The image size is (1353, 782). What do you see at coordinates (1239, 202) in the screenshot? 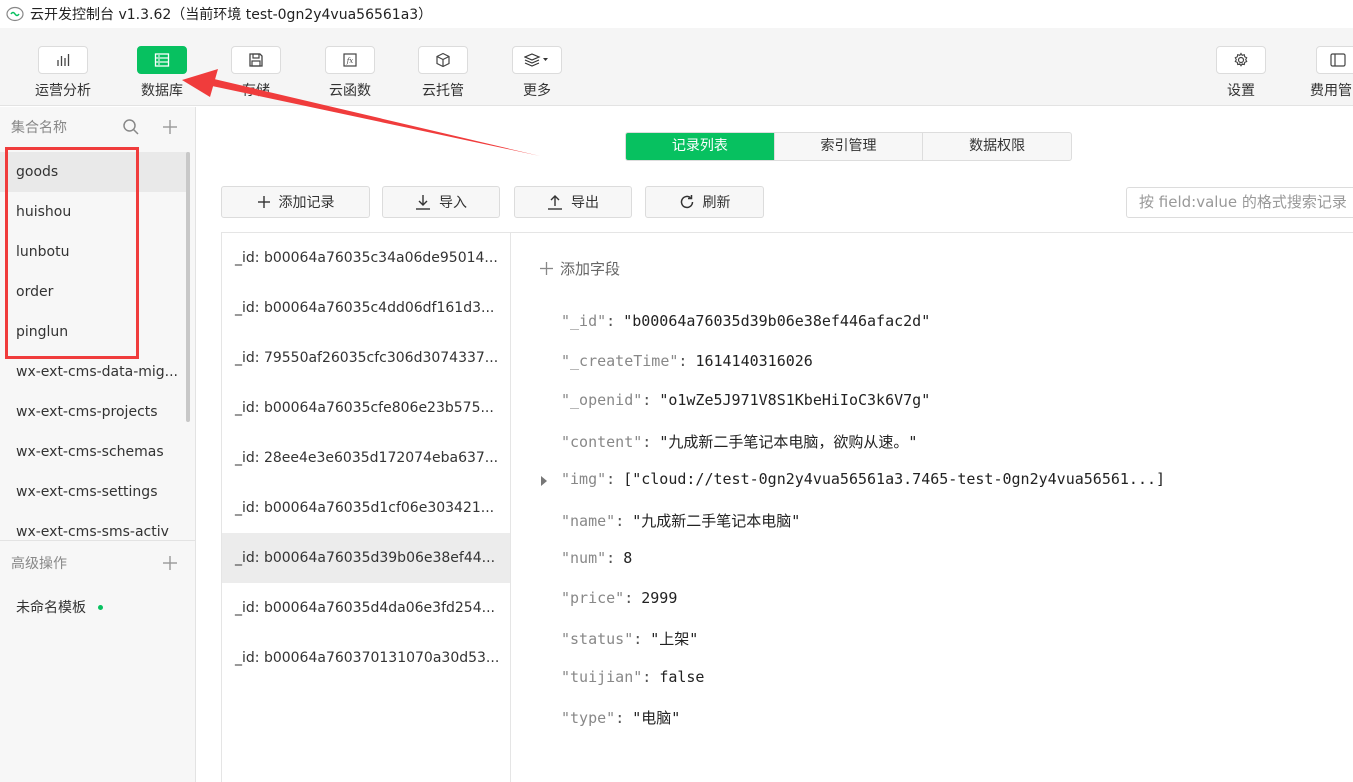
I see `record-search-input: 按 field:value 的格式搜索记录` at bounding box center [1239, 202].